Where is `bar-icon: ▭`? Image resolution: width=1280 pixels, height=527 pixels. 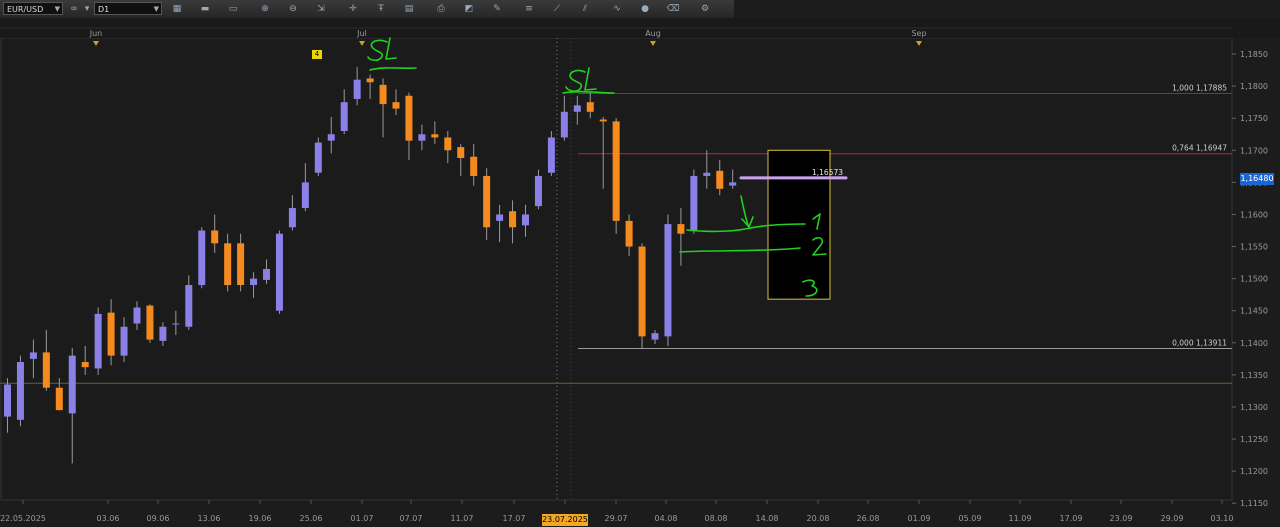 bar-icon: ▭ is located at coordinates (233, 9).